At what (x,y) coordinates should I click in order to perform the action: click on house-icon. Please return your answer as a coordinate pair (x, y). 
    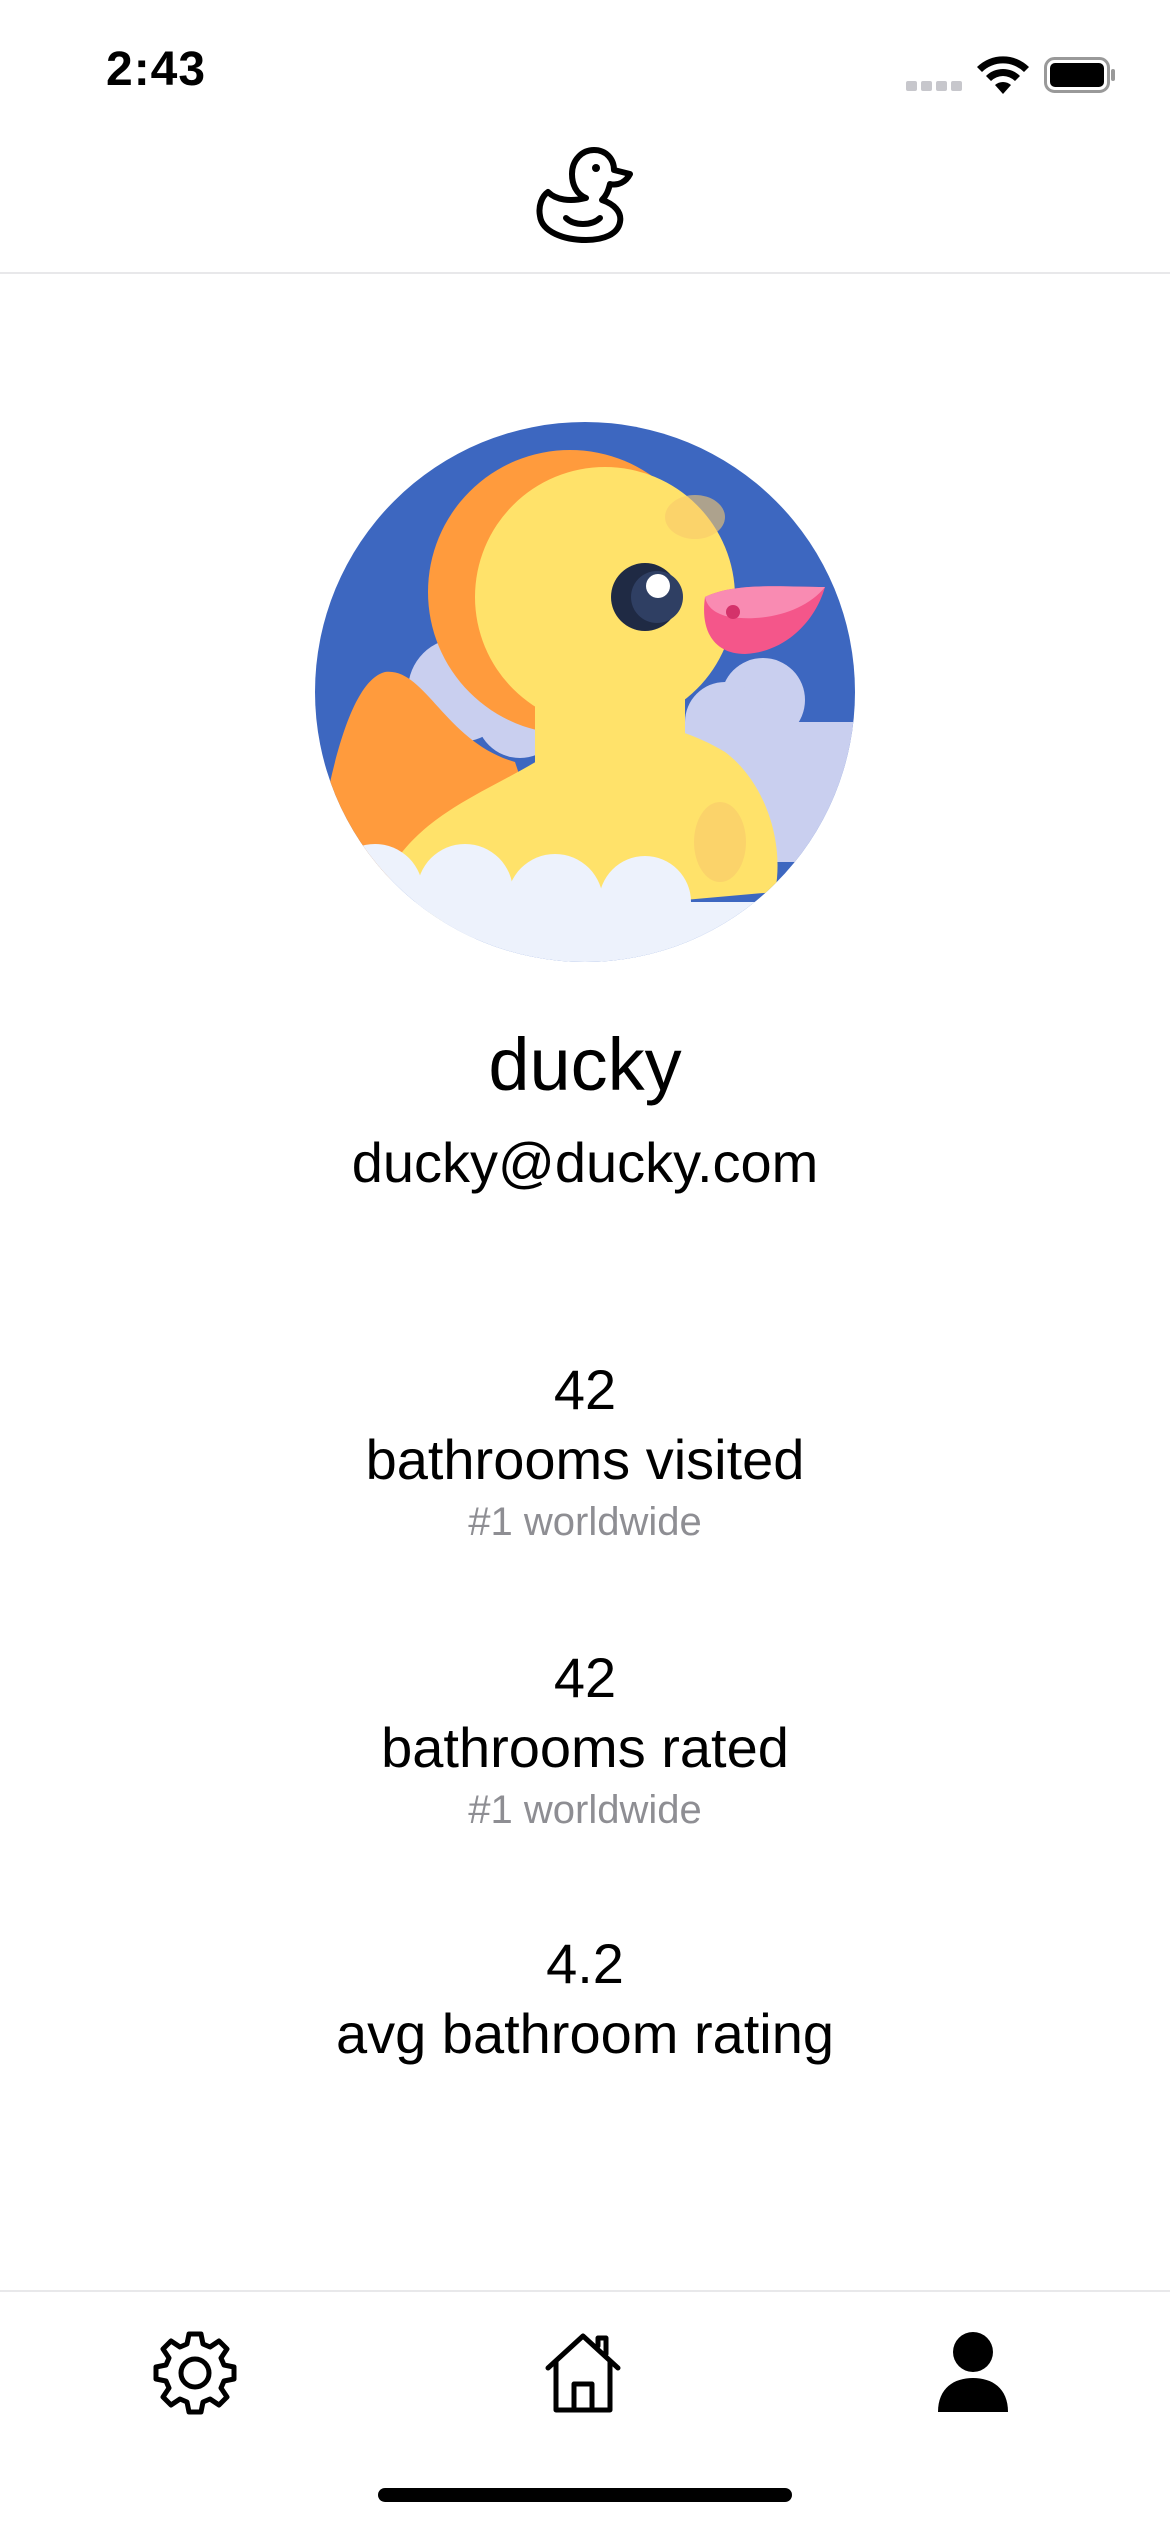
    Looking at the image, I should click on (583, 2373).